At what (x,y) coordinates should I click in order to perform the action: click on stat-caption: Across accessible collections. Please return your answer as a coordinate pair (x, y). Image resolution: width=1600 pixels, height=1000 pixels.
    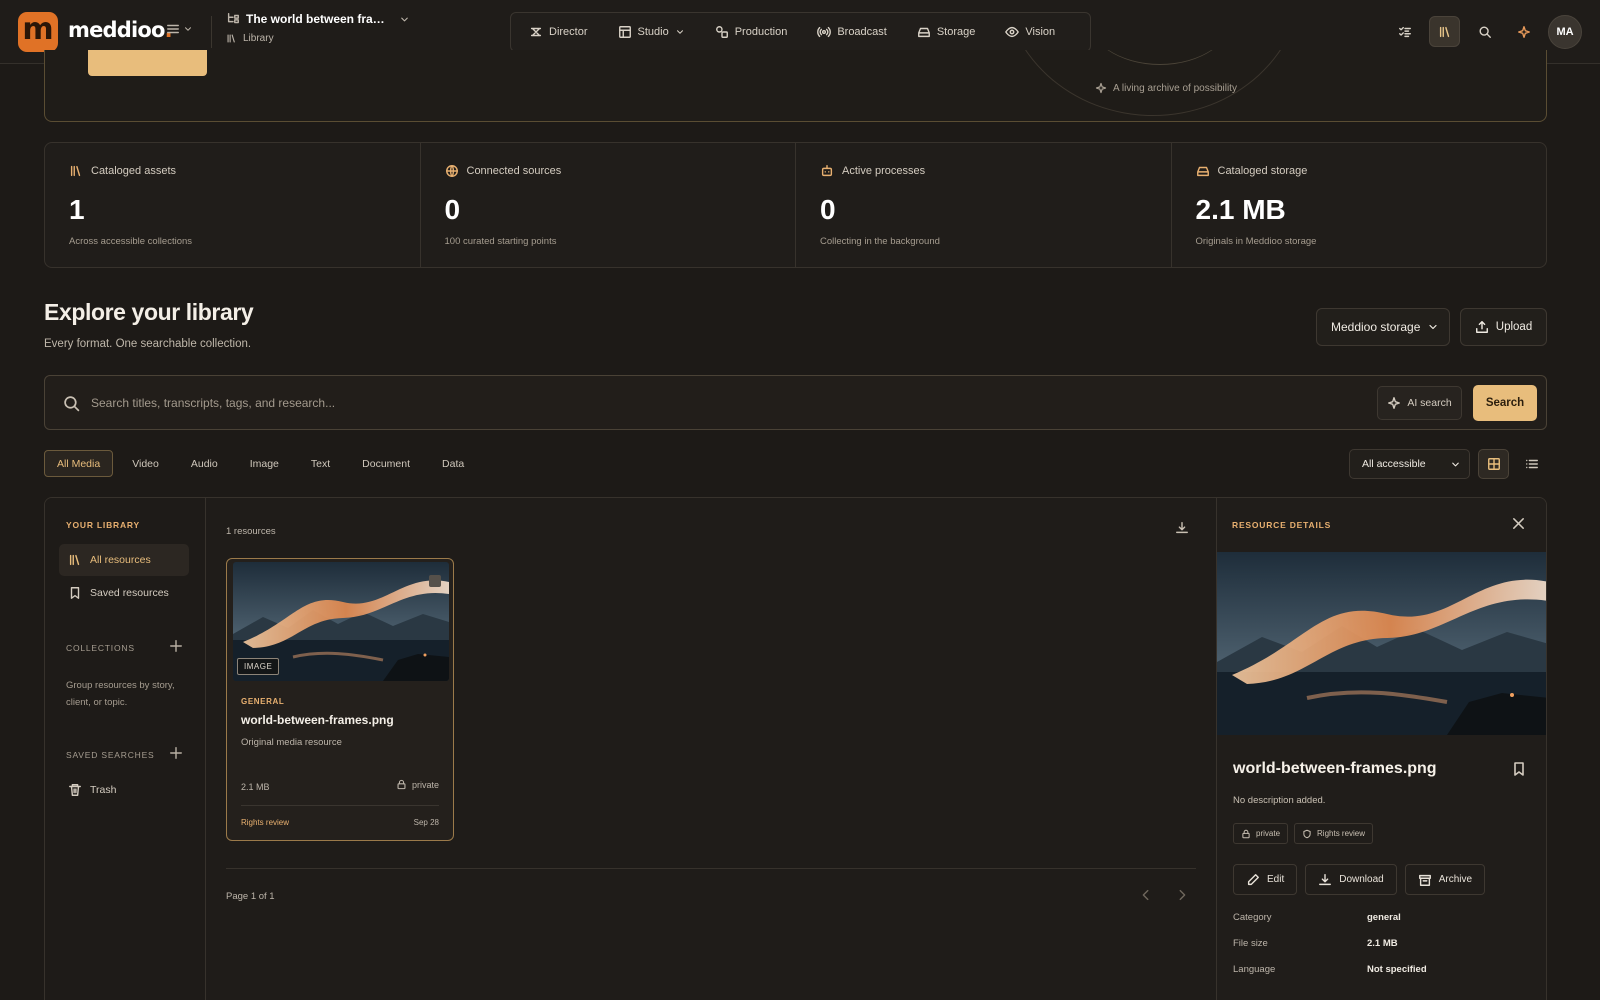
    Looking at the image, I should click on (131, 241).